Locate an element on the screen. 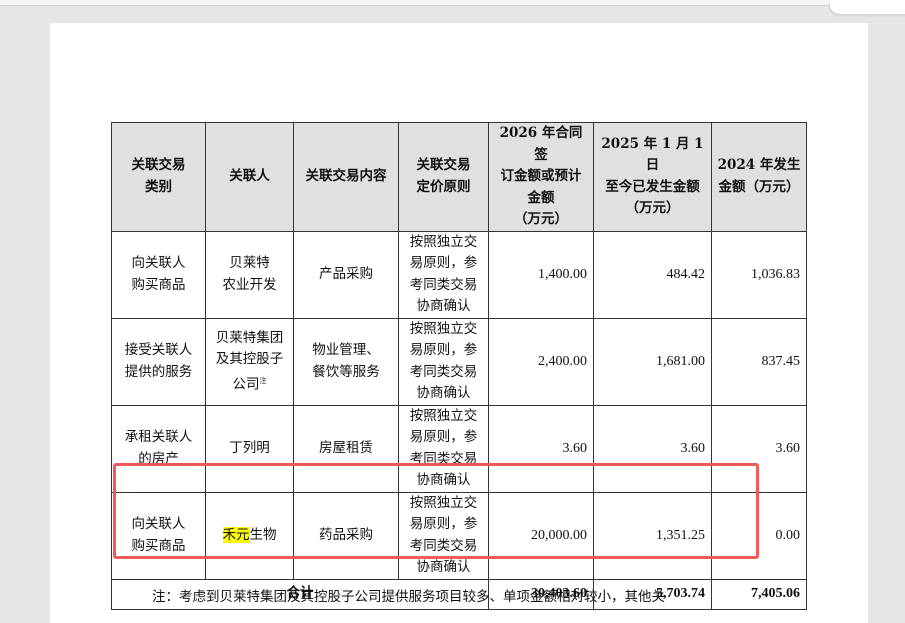  cell-text: 餐饮等服务 is located at coordinates (346, 371).